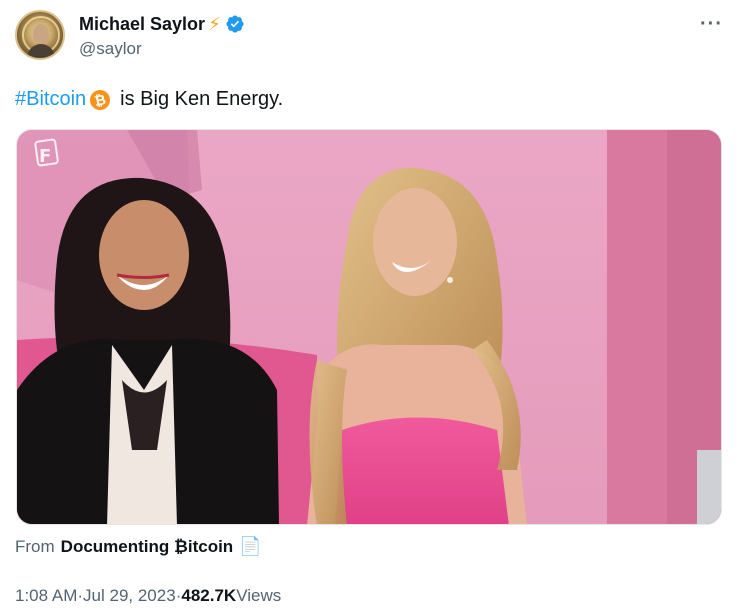 This screenshot has height=615, width=738. I want to click on more-options-icon: ···, so click(711, 24).